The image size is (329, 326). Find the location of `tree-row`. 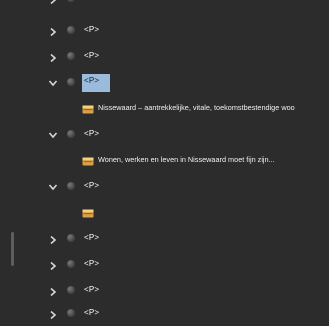

tree-row is located at coordinates (164, 5).